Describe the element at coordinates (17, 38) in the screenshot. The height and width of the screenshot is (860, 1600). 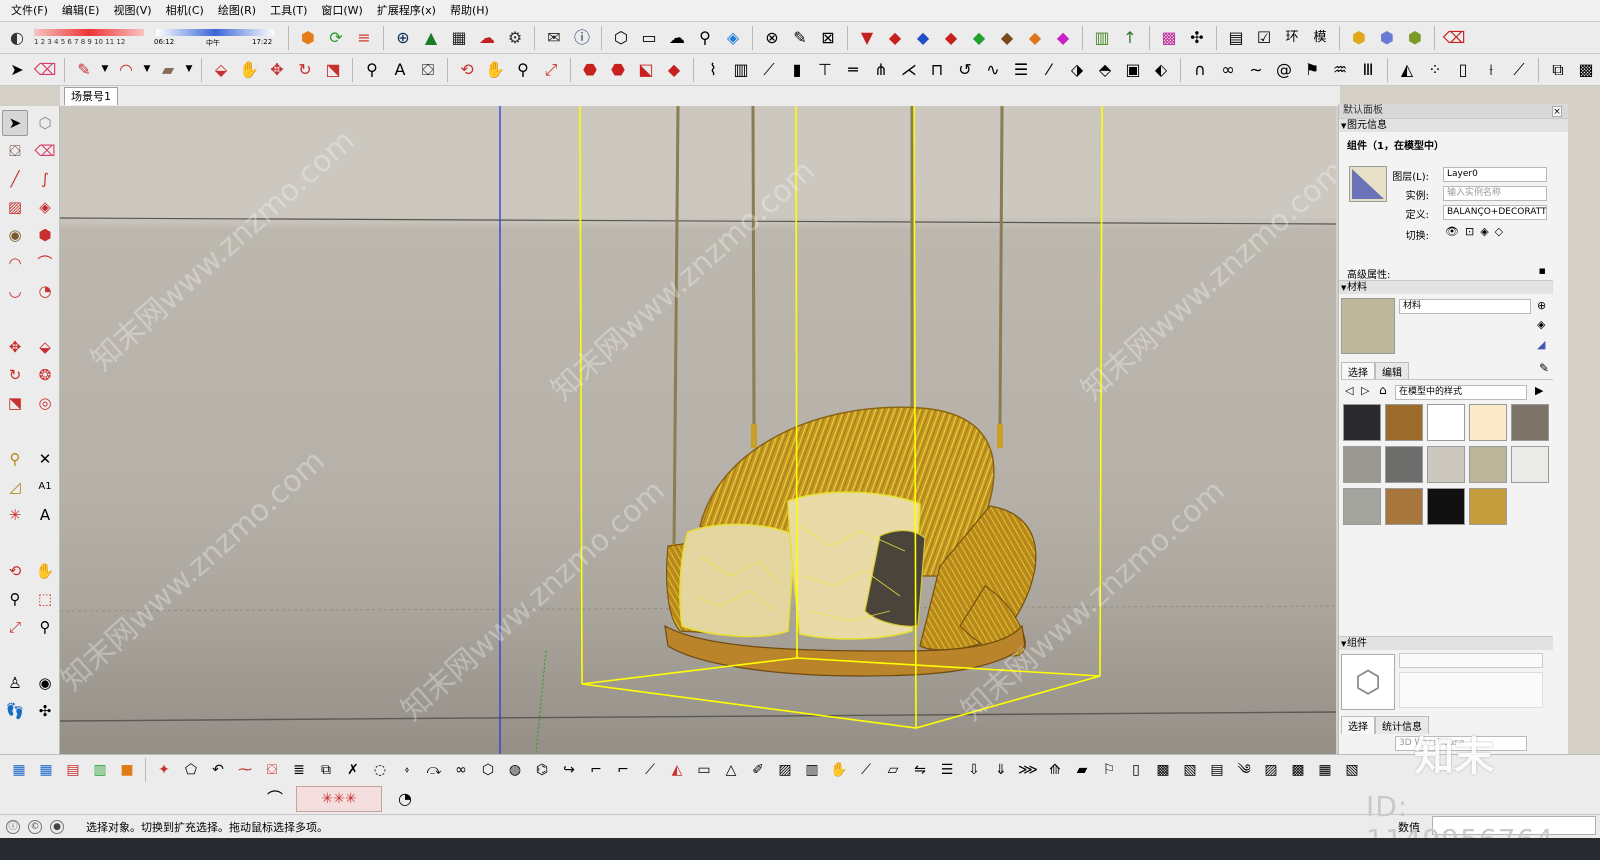
I see `shadow-toggle-icon: ◐` at that location.